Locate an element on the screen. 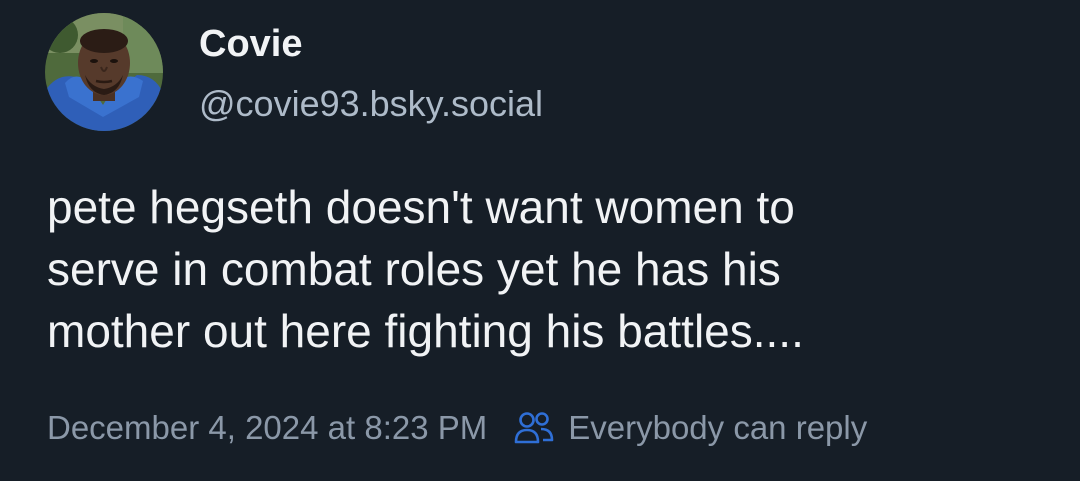 The height and width of the screenshot is (481, 1080). author-handle: @covie93.bsky.social is located at coordinates (371, 104).